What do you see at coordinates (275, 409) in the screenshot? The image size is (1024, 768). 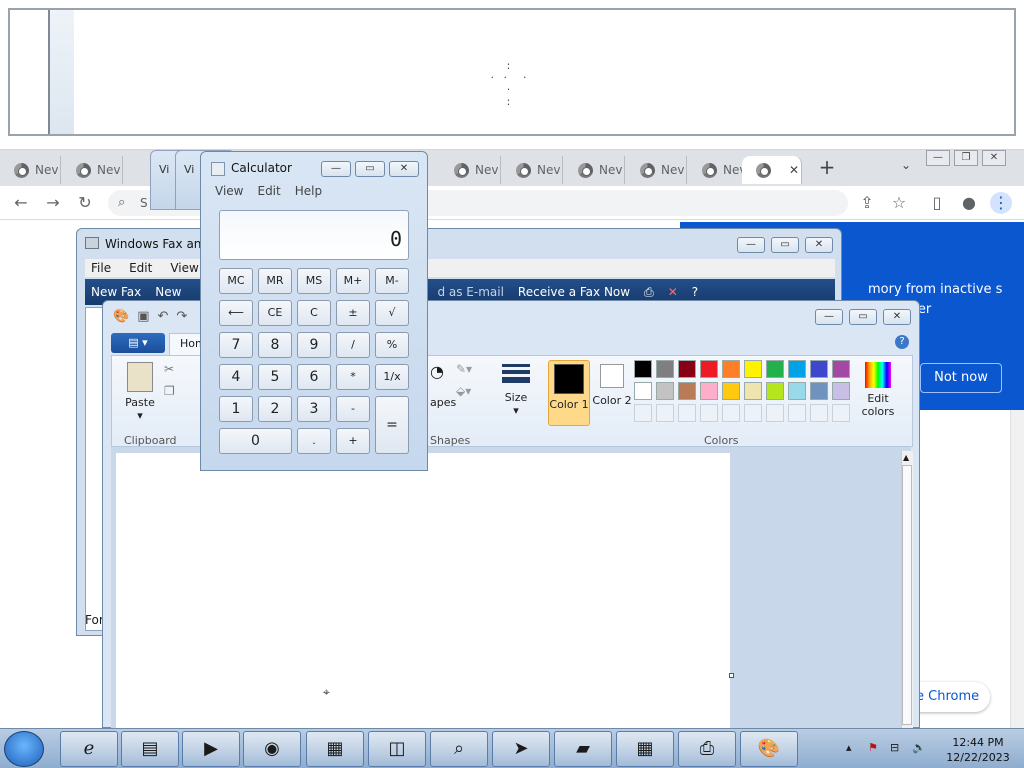 I see `digit-2-button: 2` at bounding box center [275, 409].